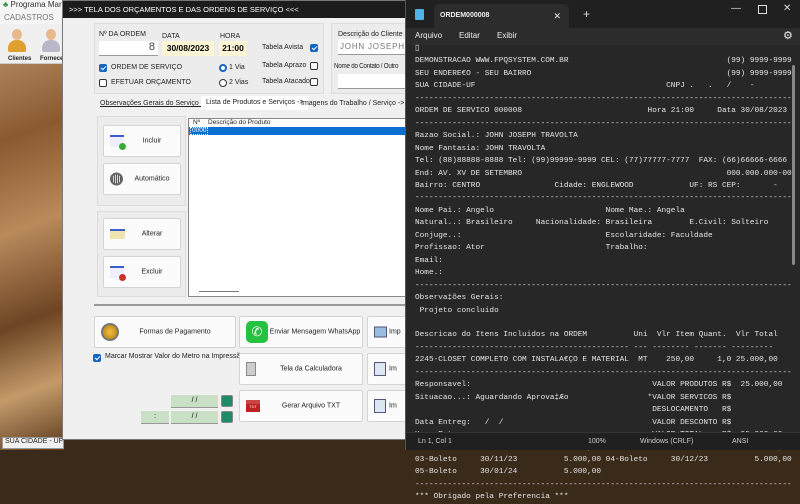 The image size is (800, 504). What do you see at coordinates (380, 332) in the screenshot?
I see `printer-icon` at bounding box center [380, 332].